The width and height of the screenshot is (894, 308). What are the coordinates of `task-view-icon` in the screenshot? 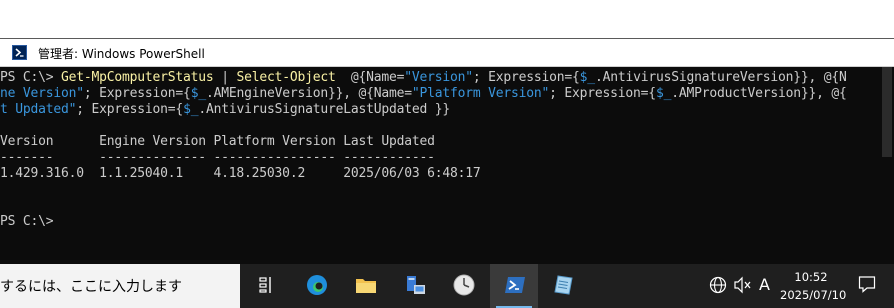 It's located at (265, 285).